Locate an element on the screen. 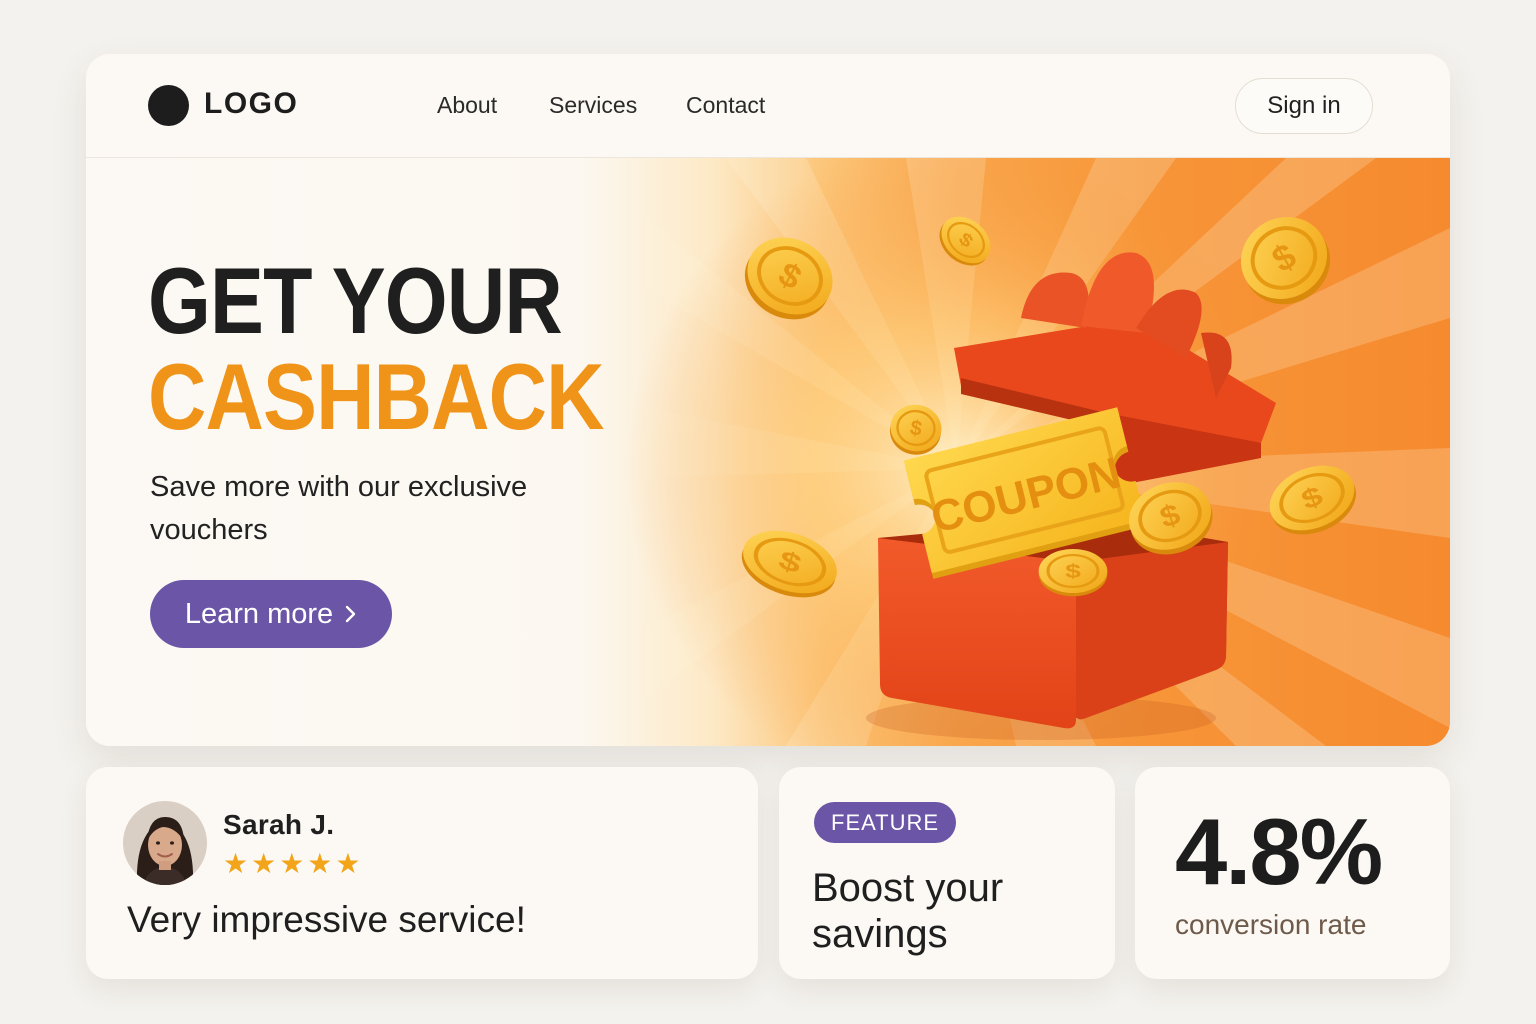 The width and height of the screenshot is (1536, 1024). chevron-right-icon is located at coordinates (350, 614).